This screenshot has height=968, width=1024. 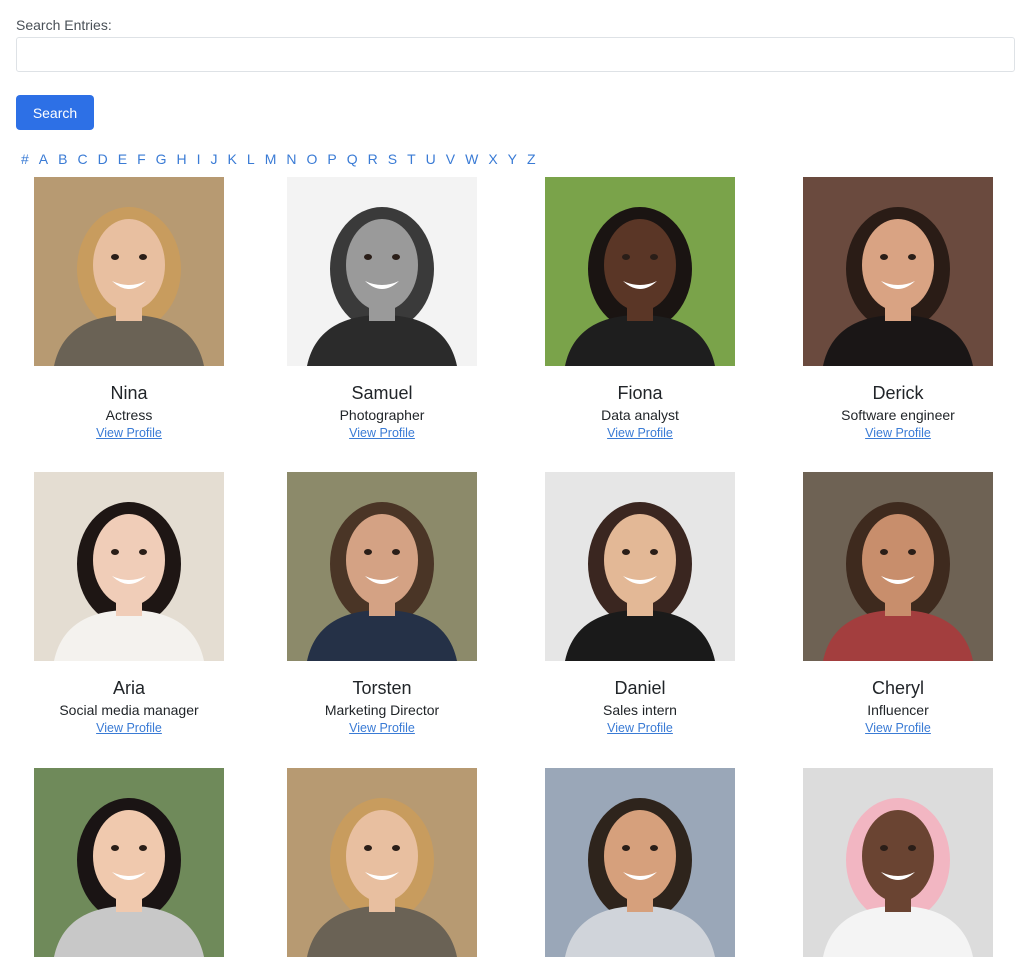 I want to click on profile-card: Cheryl Influencer View Profile, so click(x=896, y=604).